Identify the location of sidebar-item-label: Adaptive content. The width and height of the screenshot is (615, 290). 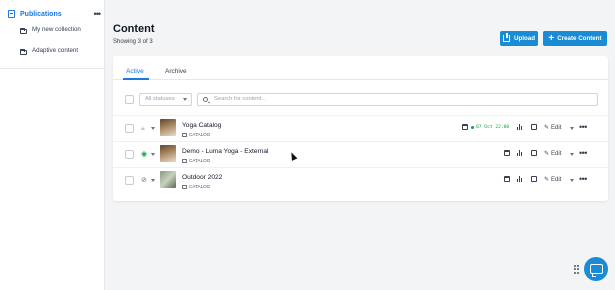
(55, 50).